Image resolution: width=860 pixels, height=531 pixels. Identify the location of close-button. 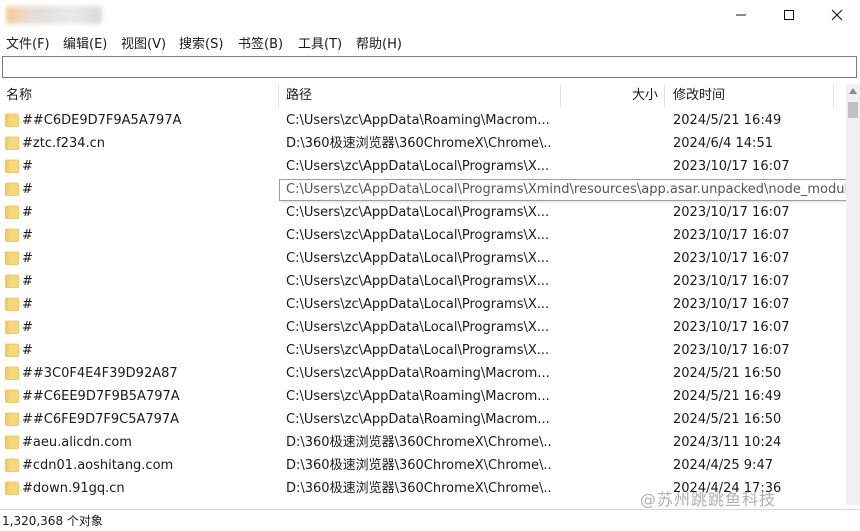
(837, 15).